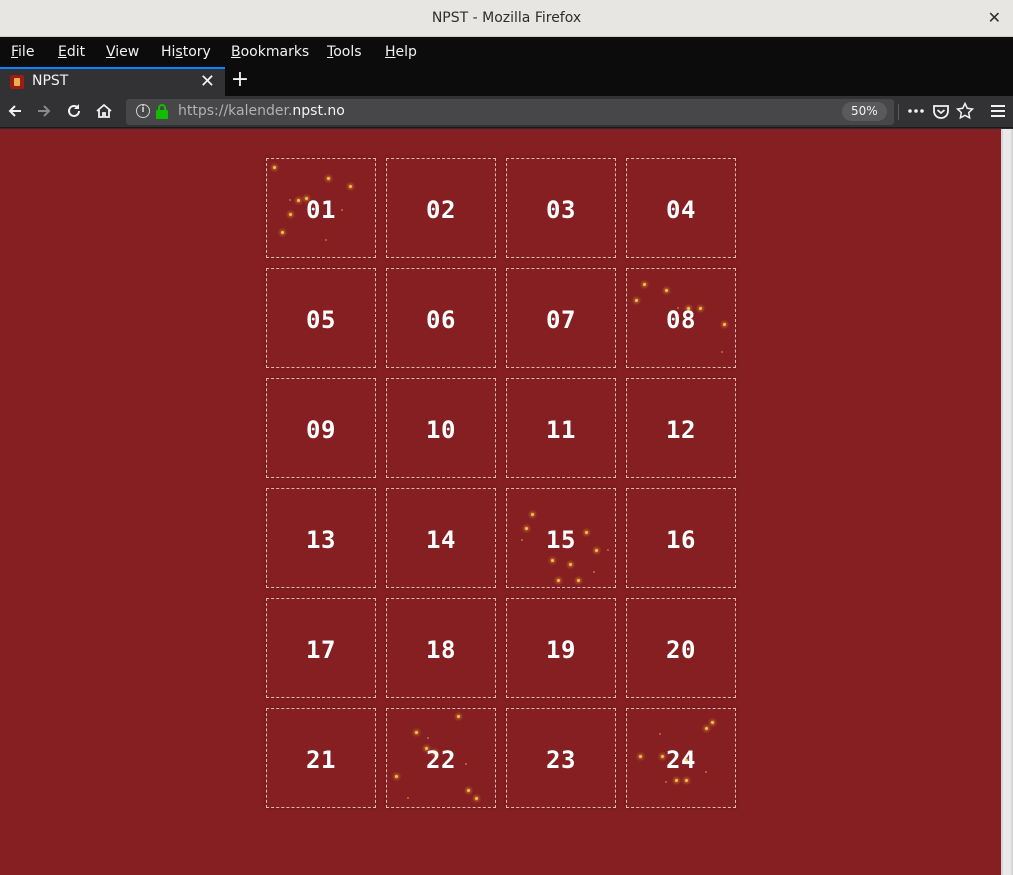 The image size is (1013, 875). I want to click on calendar-door-10: 10, so click(441, 428).